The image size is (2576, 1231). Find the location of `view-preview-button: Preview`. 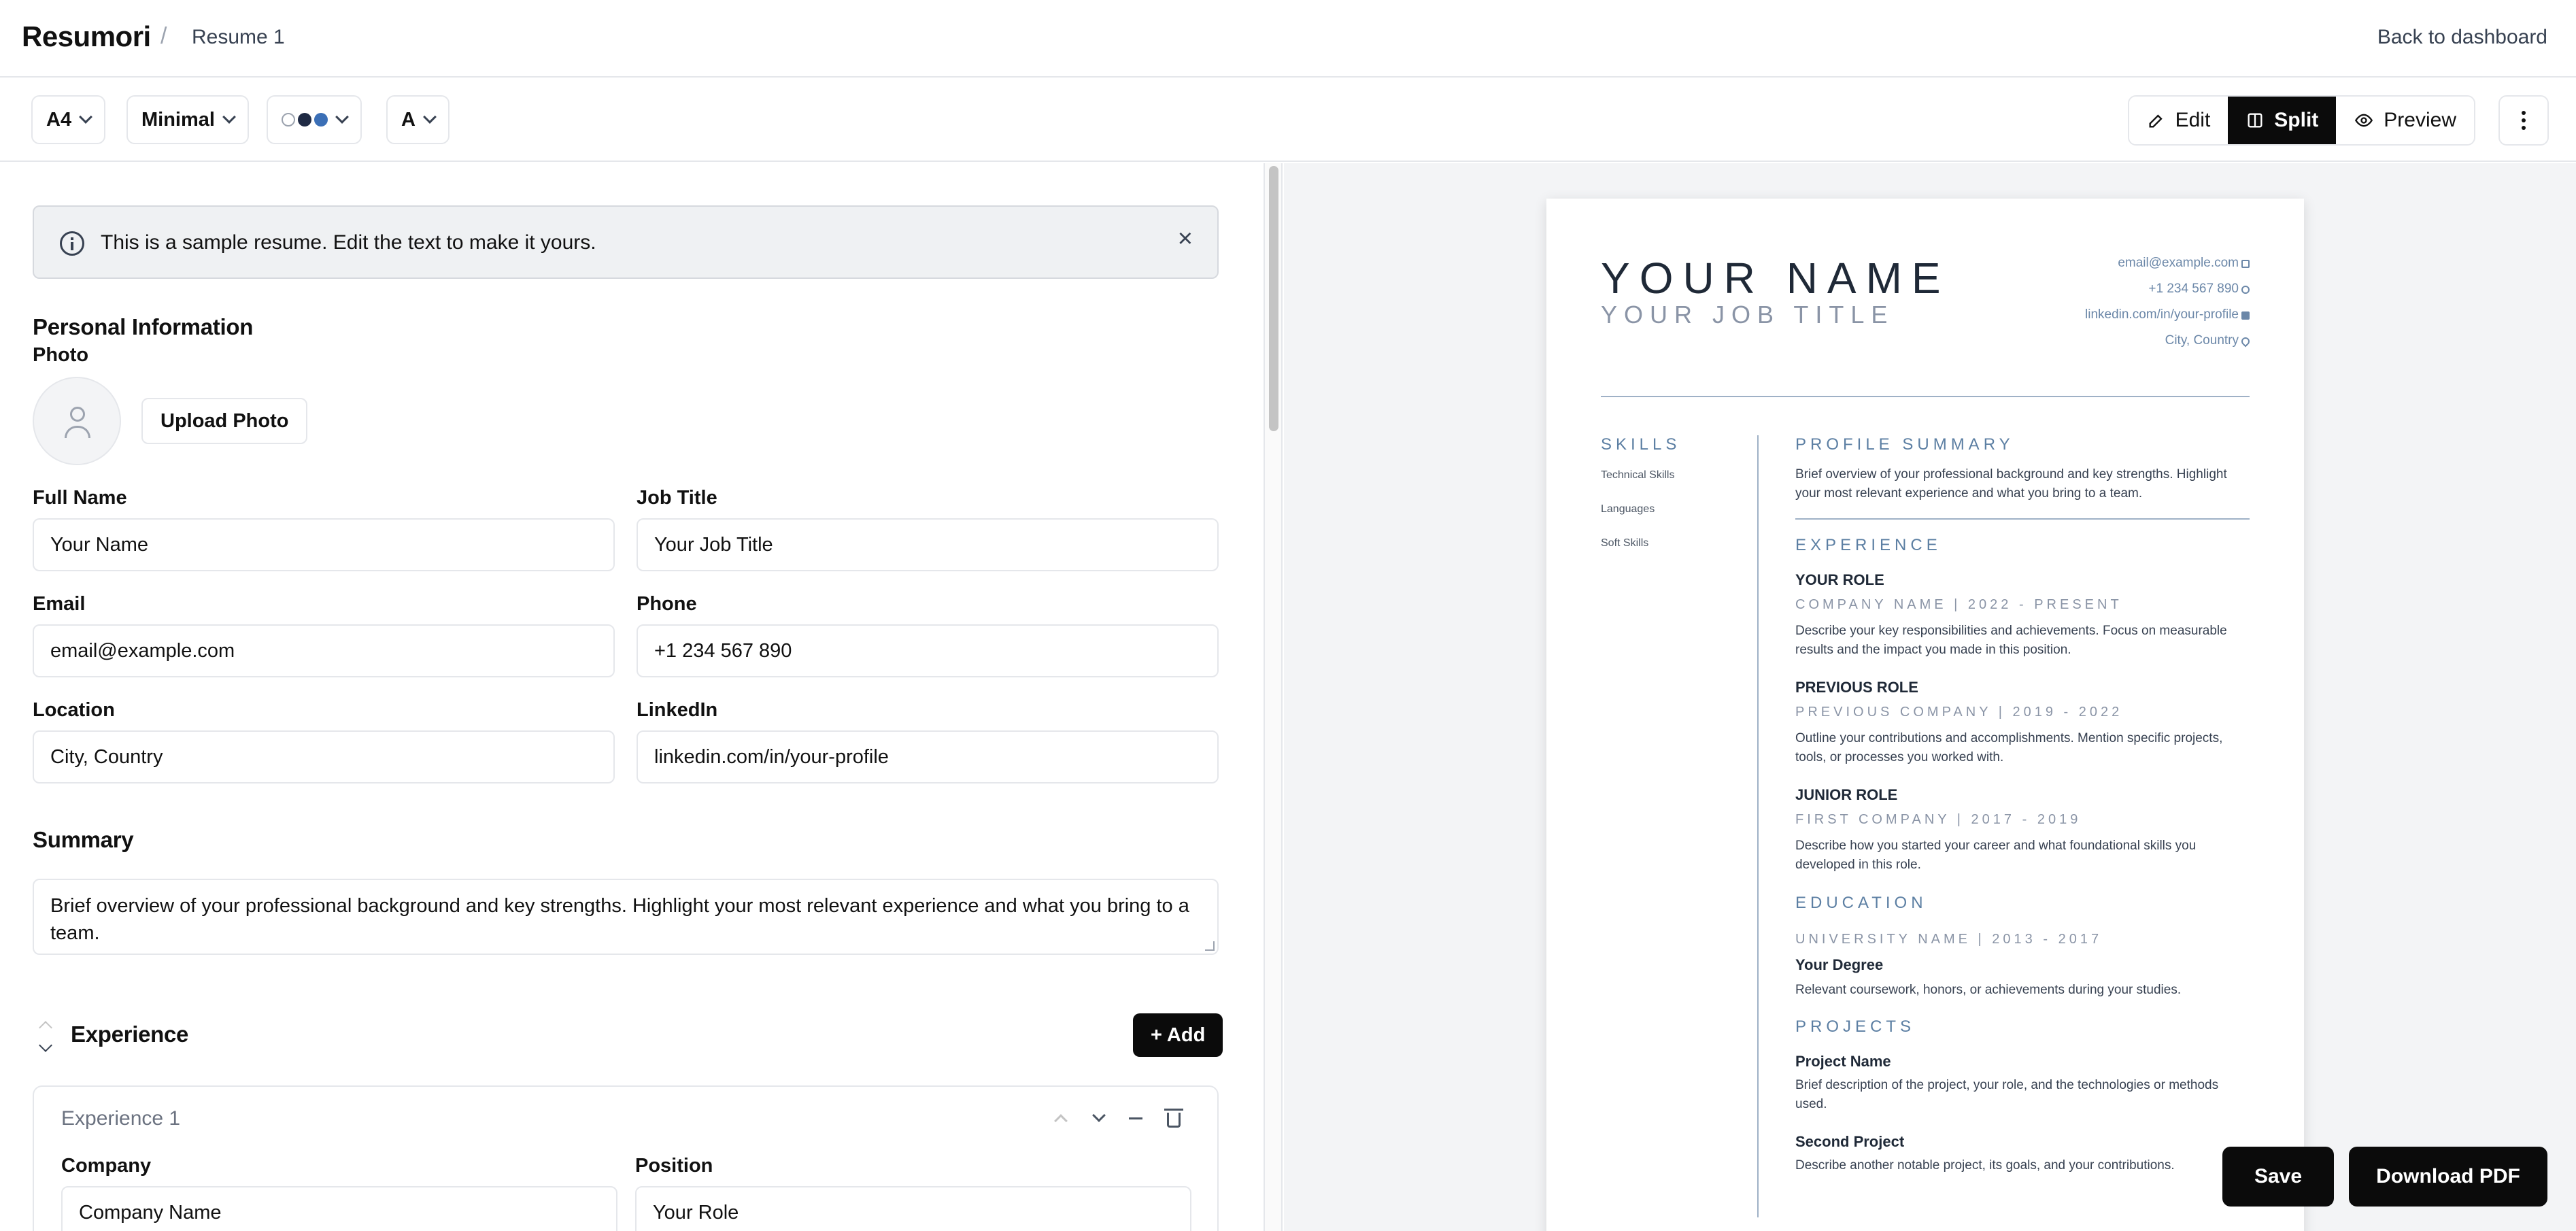

view-preview-button: Preview is located at coordinates (2405, 121).